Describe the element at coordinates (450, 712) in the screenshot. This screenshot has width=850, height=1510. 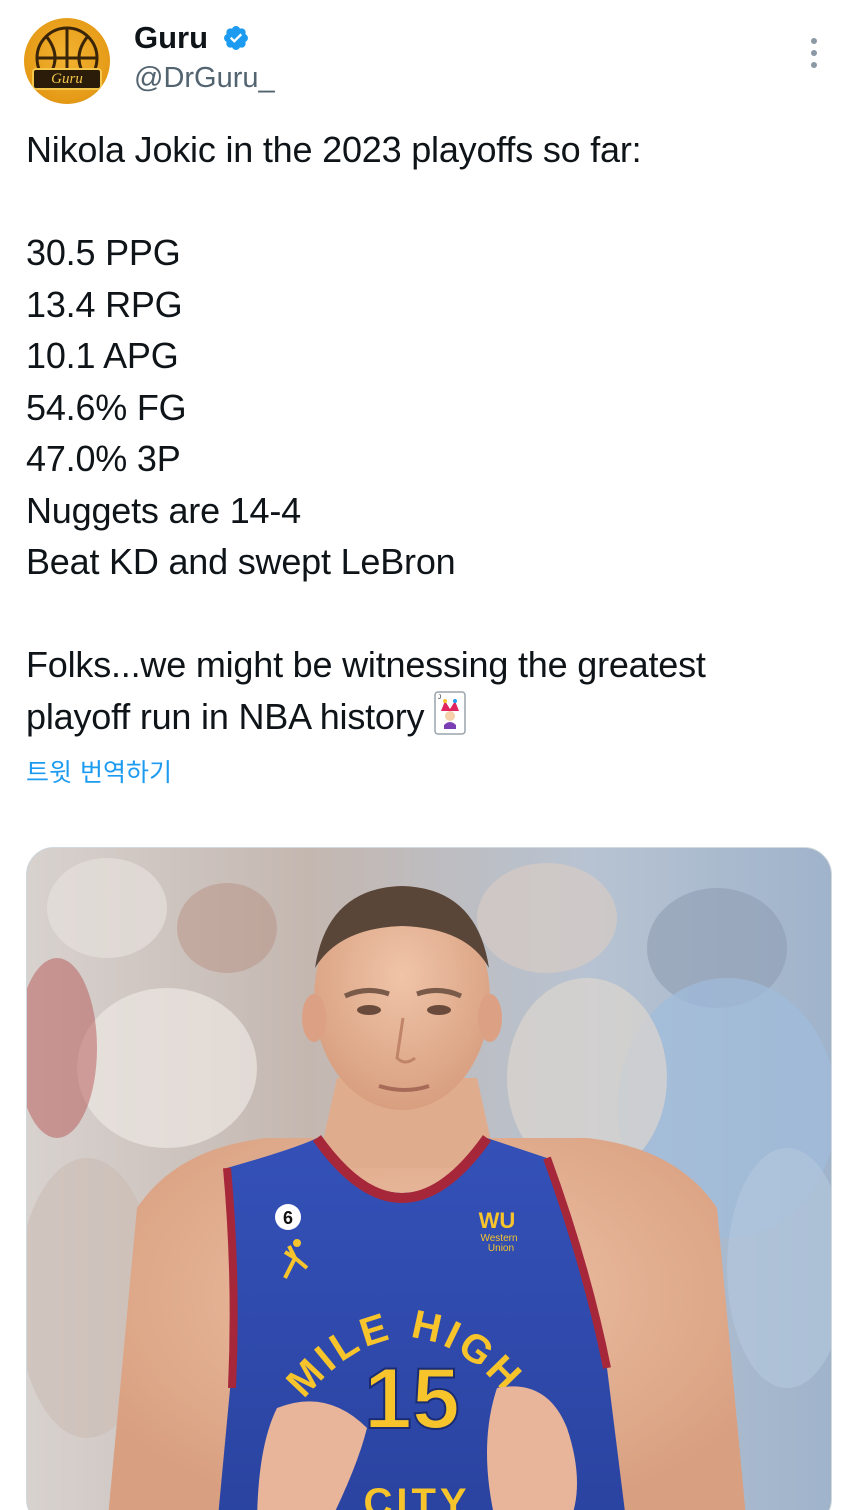
I see `joker-card-icon: J` at that location.